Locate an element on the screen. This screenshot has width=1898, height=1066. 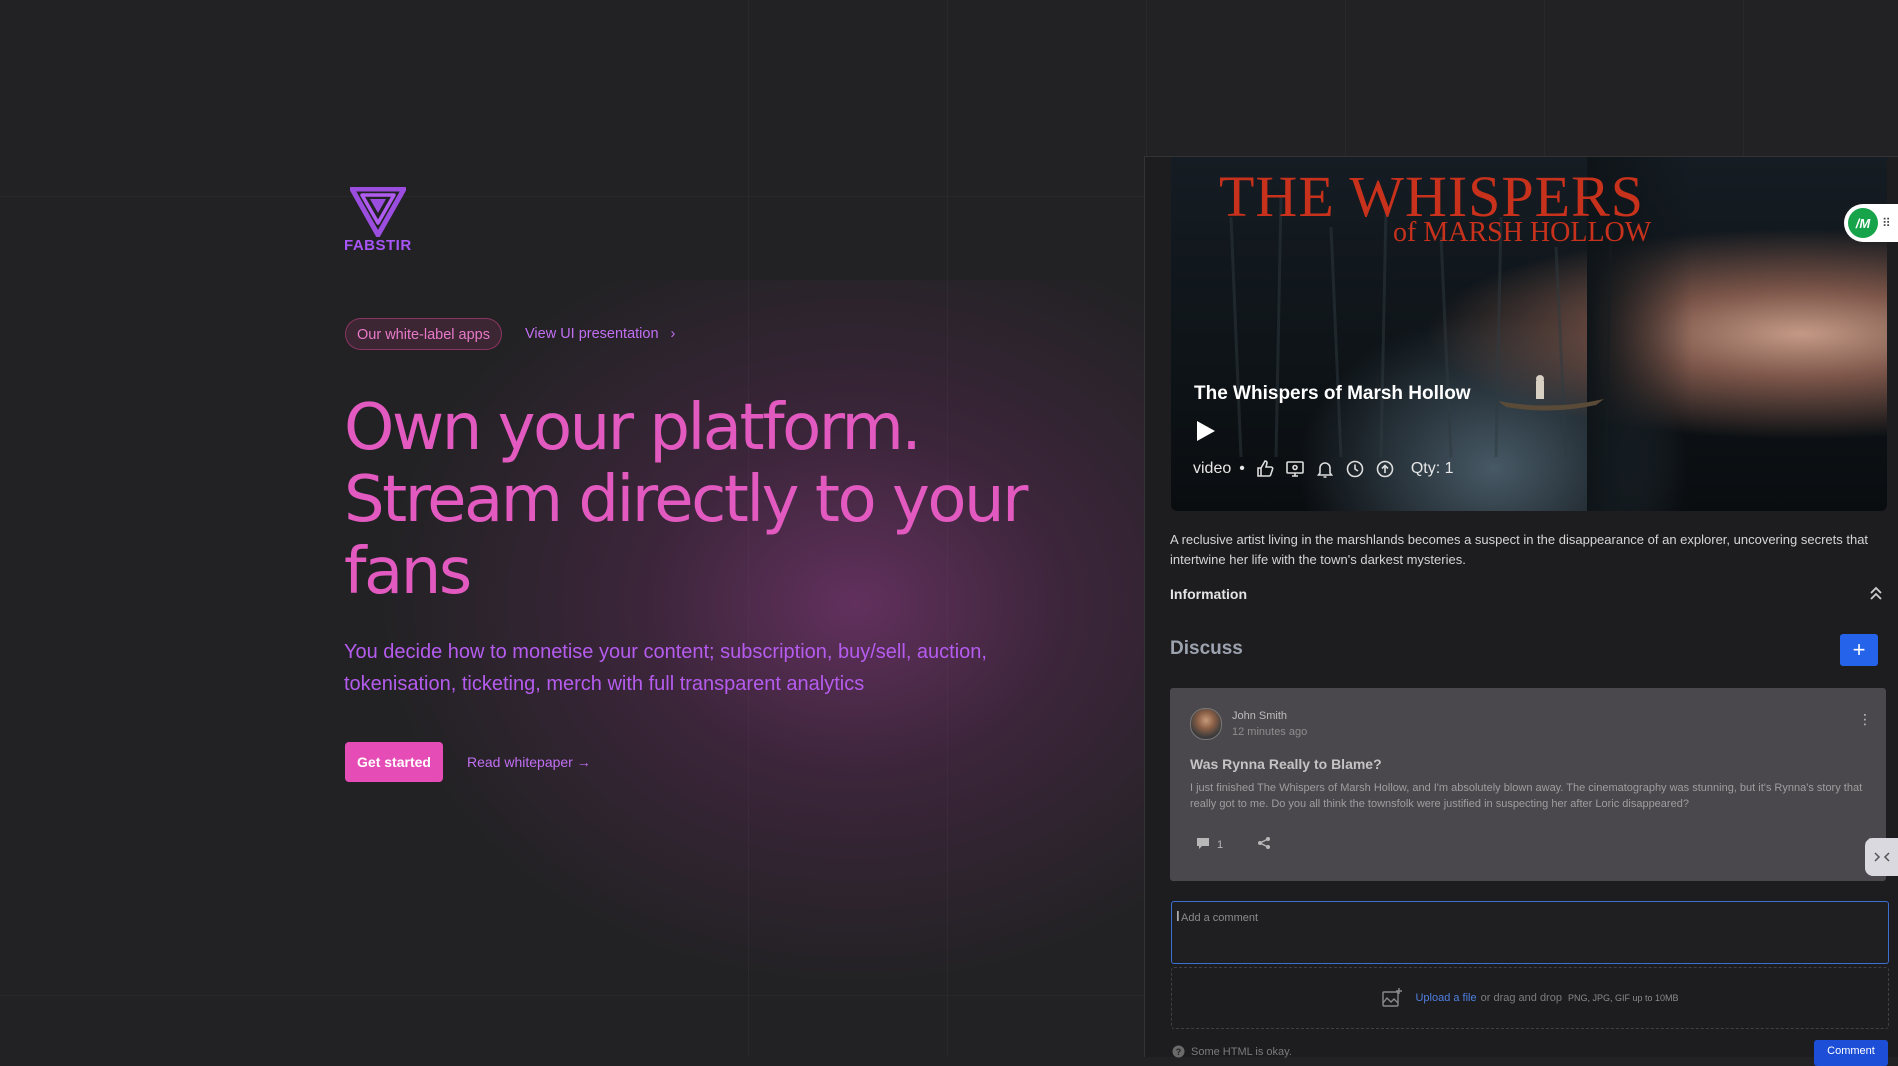
help-circle-icon: ? is located at coordinates (1178, 1051).